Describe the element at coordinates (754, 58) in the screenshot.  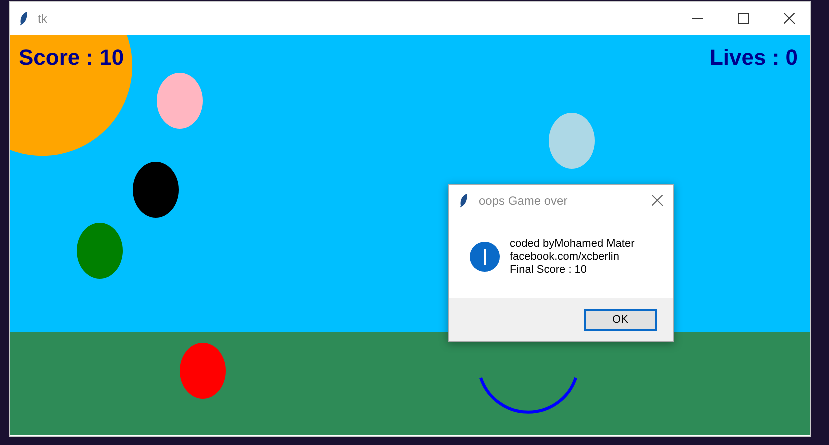
I see `lives-label: Lives : 0` at that location.